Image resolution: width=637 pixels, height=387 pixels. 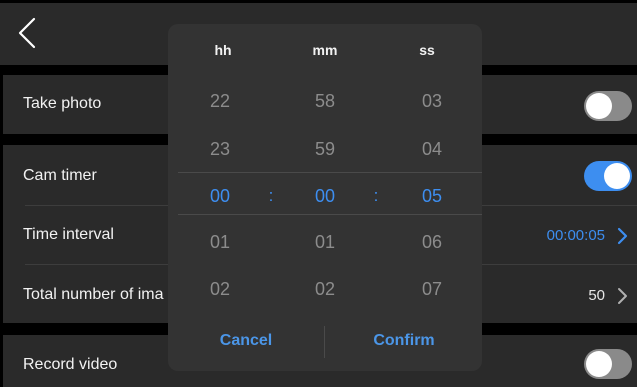 What do you see at coordinates (432, 289) in the screenshot?
I see `second-option: 07` at bounding box center [432, 289].